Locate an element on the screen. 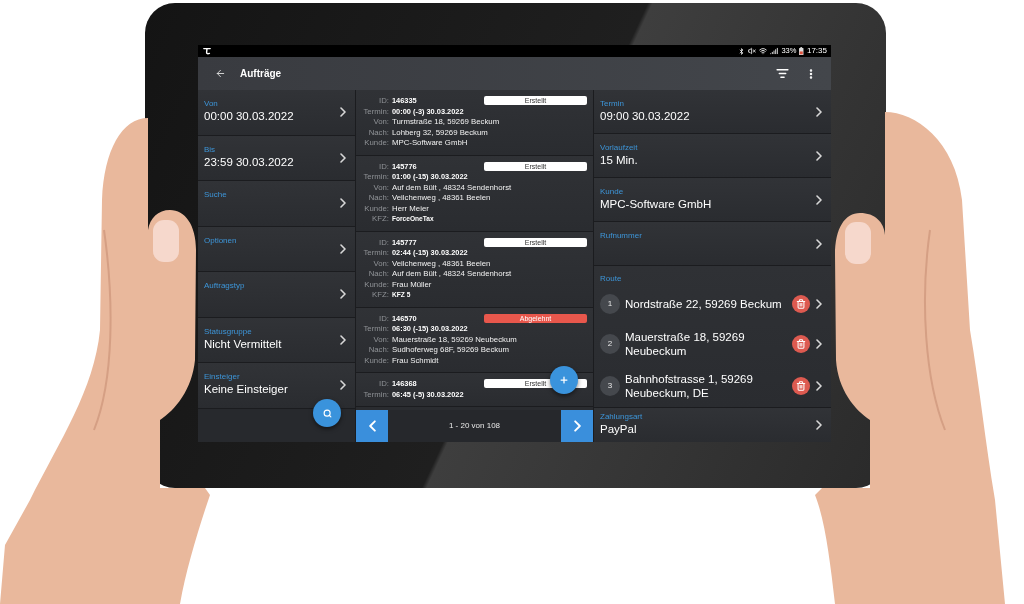 This screenshot has width=1024, height=604. mute-icon is located at coordinates (752, 51).